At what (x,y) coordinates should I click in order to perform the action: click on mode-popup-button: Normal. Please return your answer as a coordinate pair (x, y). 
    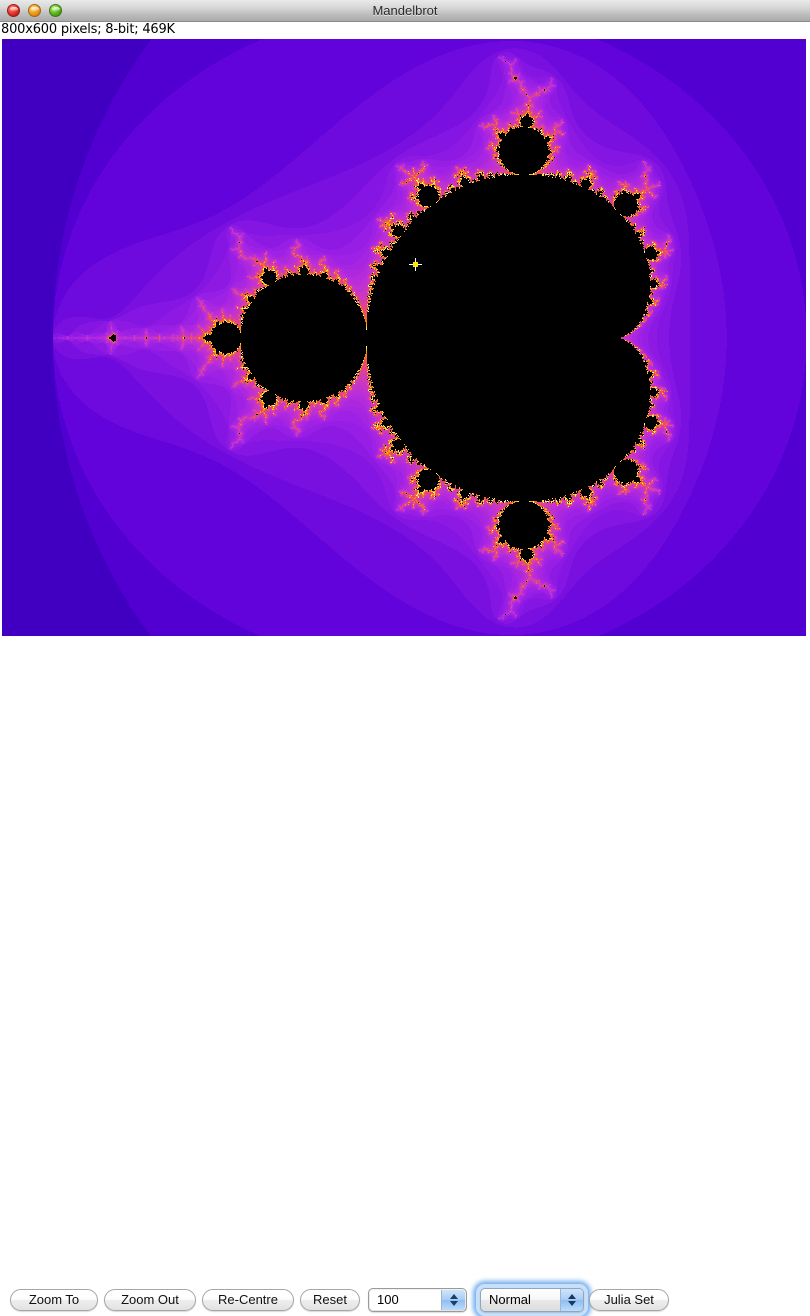
    Looking at the image, I should click on (532, 1300).